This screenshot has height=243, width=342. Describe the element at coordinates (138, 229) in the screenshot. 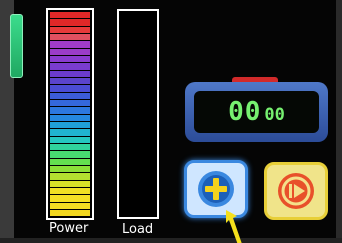

I see `load-label: Load` at that location.